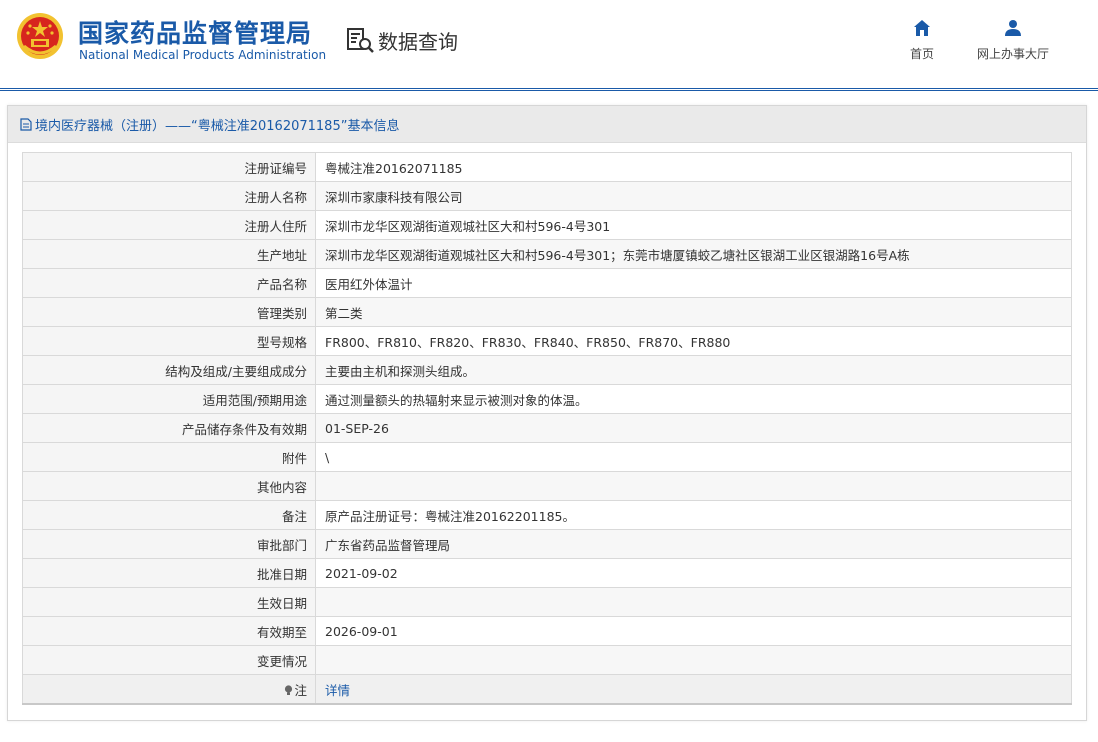  What do you see at coordinates (203, 55) in the screenshot?
I see `org-name-en: National Medical Products Administration` at bounding box center [203, 55].